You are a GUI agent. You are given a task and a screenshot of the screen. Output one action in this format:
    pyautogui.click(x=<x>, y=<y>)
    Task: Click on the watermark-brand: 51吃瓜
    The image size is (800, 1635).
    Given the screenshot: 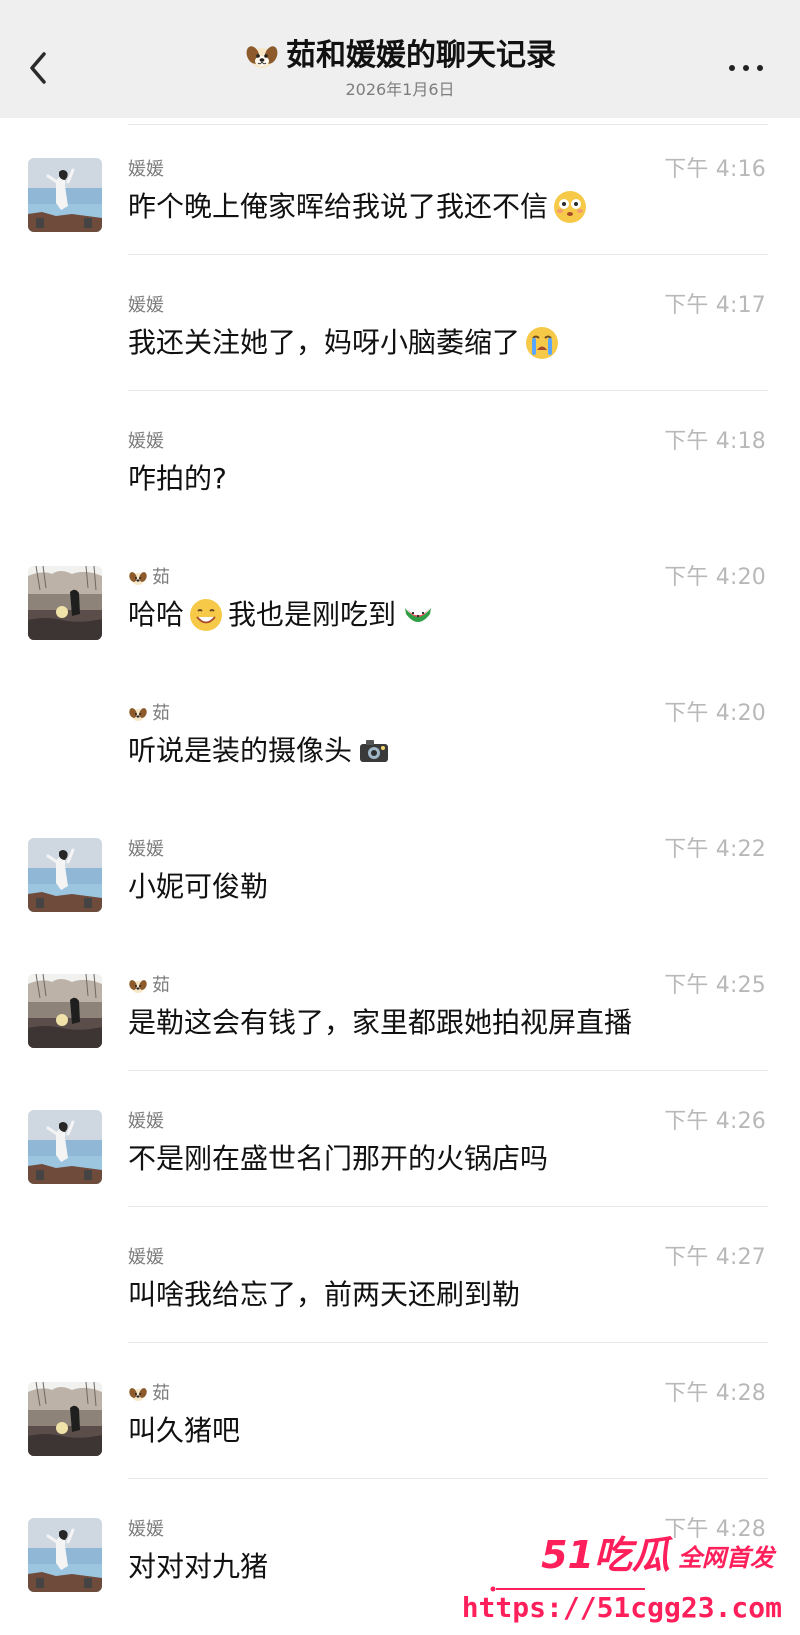 What is the action you would take?
    pyautogui.click(x=605, y=1555)
    